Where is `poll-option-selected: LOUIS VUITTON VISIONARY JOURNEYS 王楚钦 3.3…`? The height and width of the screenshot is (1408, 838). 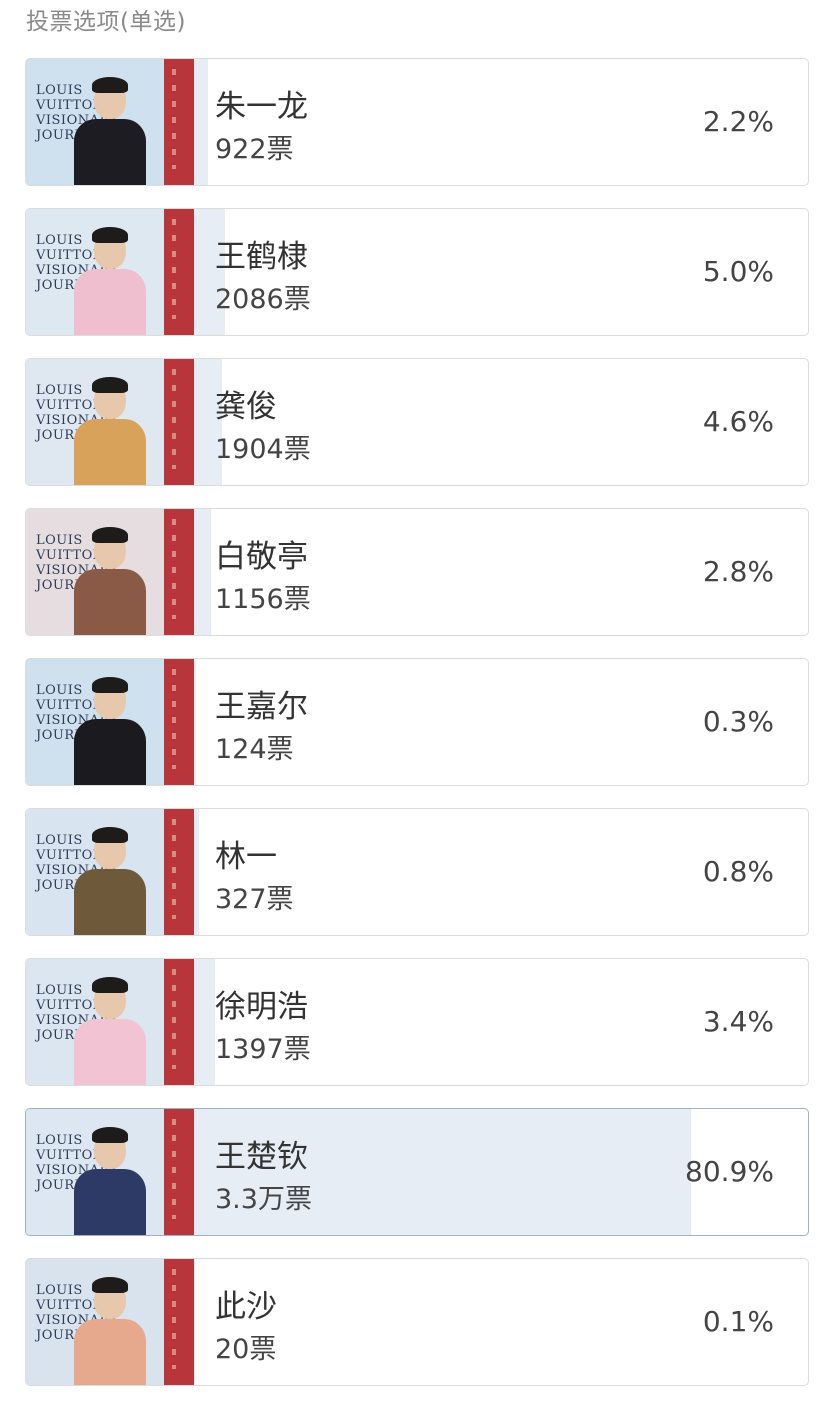 poll-option-selected: LOUIS VUITTON VISIONARY JOURNEYS 王楚钦 3.3… is located at coordinates (417, 1172).